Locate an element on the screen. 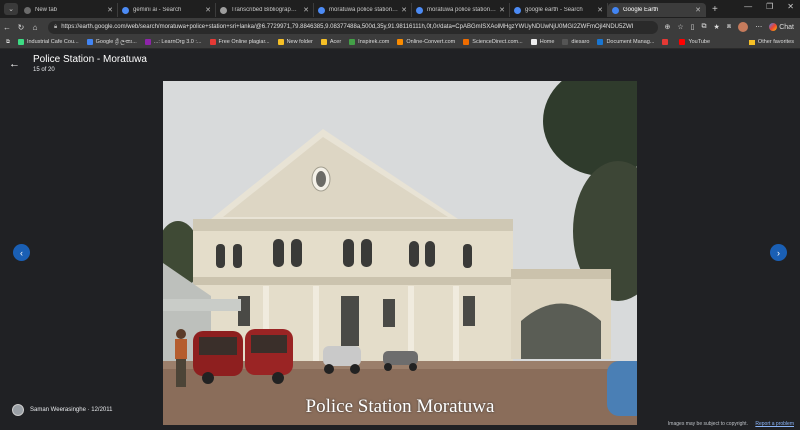 Image resolution: width=800 pixels, height=430 pixels. credit-text: Saman Weerasinghe · 12/2011 is located at coordinates (71, 410).